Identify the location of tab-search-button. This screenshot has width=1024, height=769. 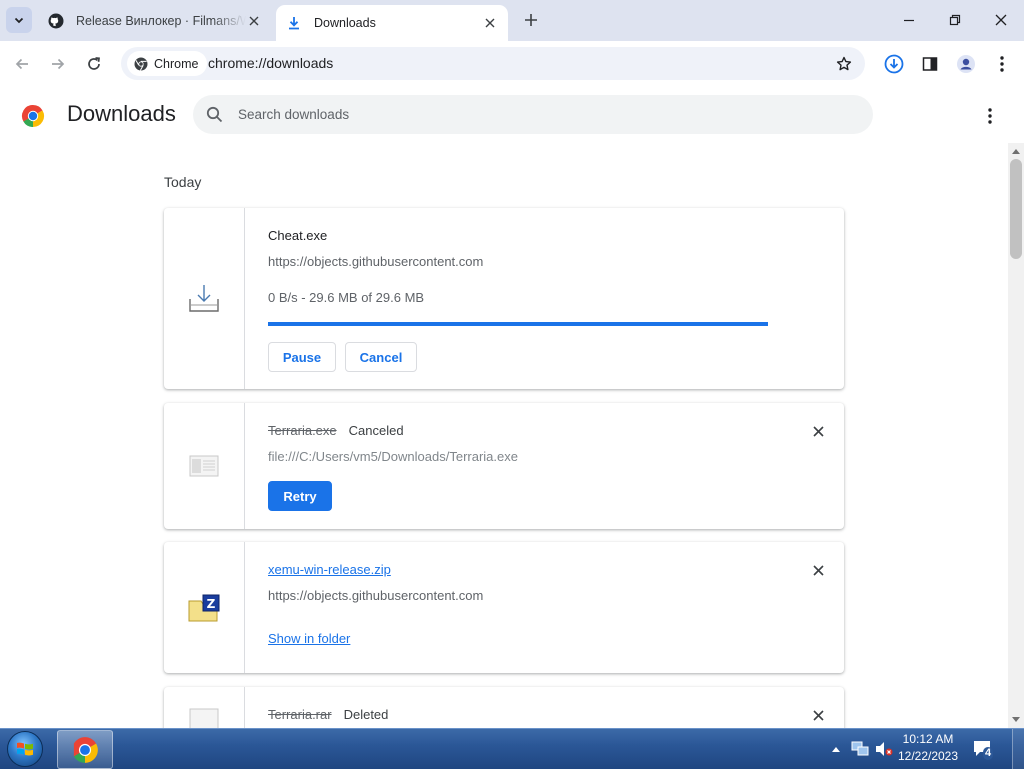
(19, 20).